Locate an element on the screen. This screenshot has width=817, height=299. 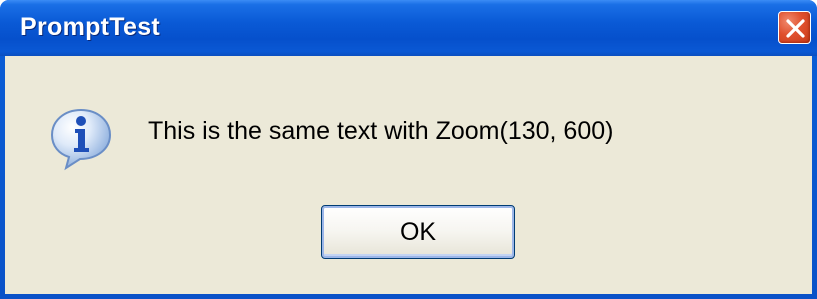
close-button is located at coordinates (794, 27).